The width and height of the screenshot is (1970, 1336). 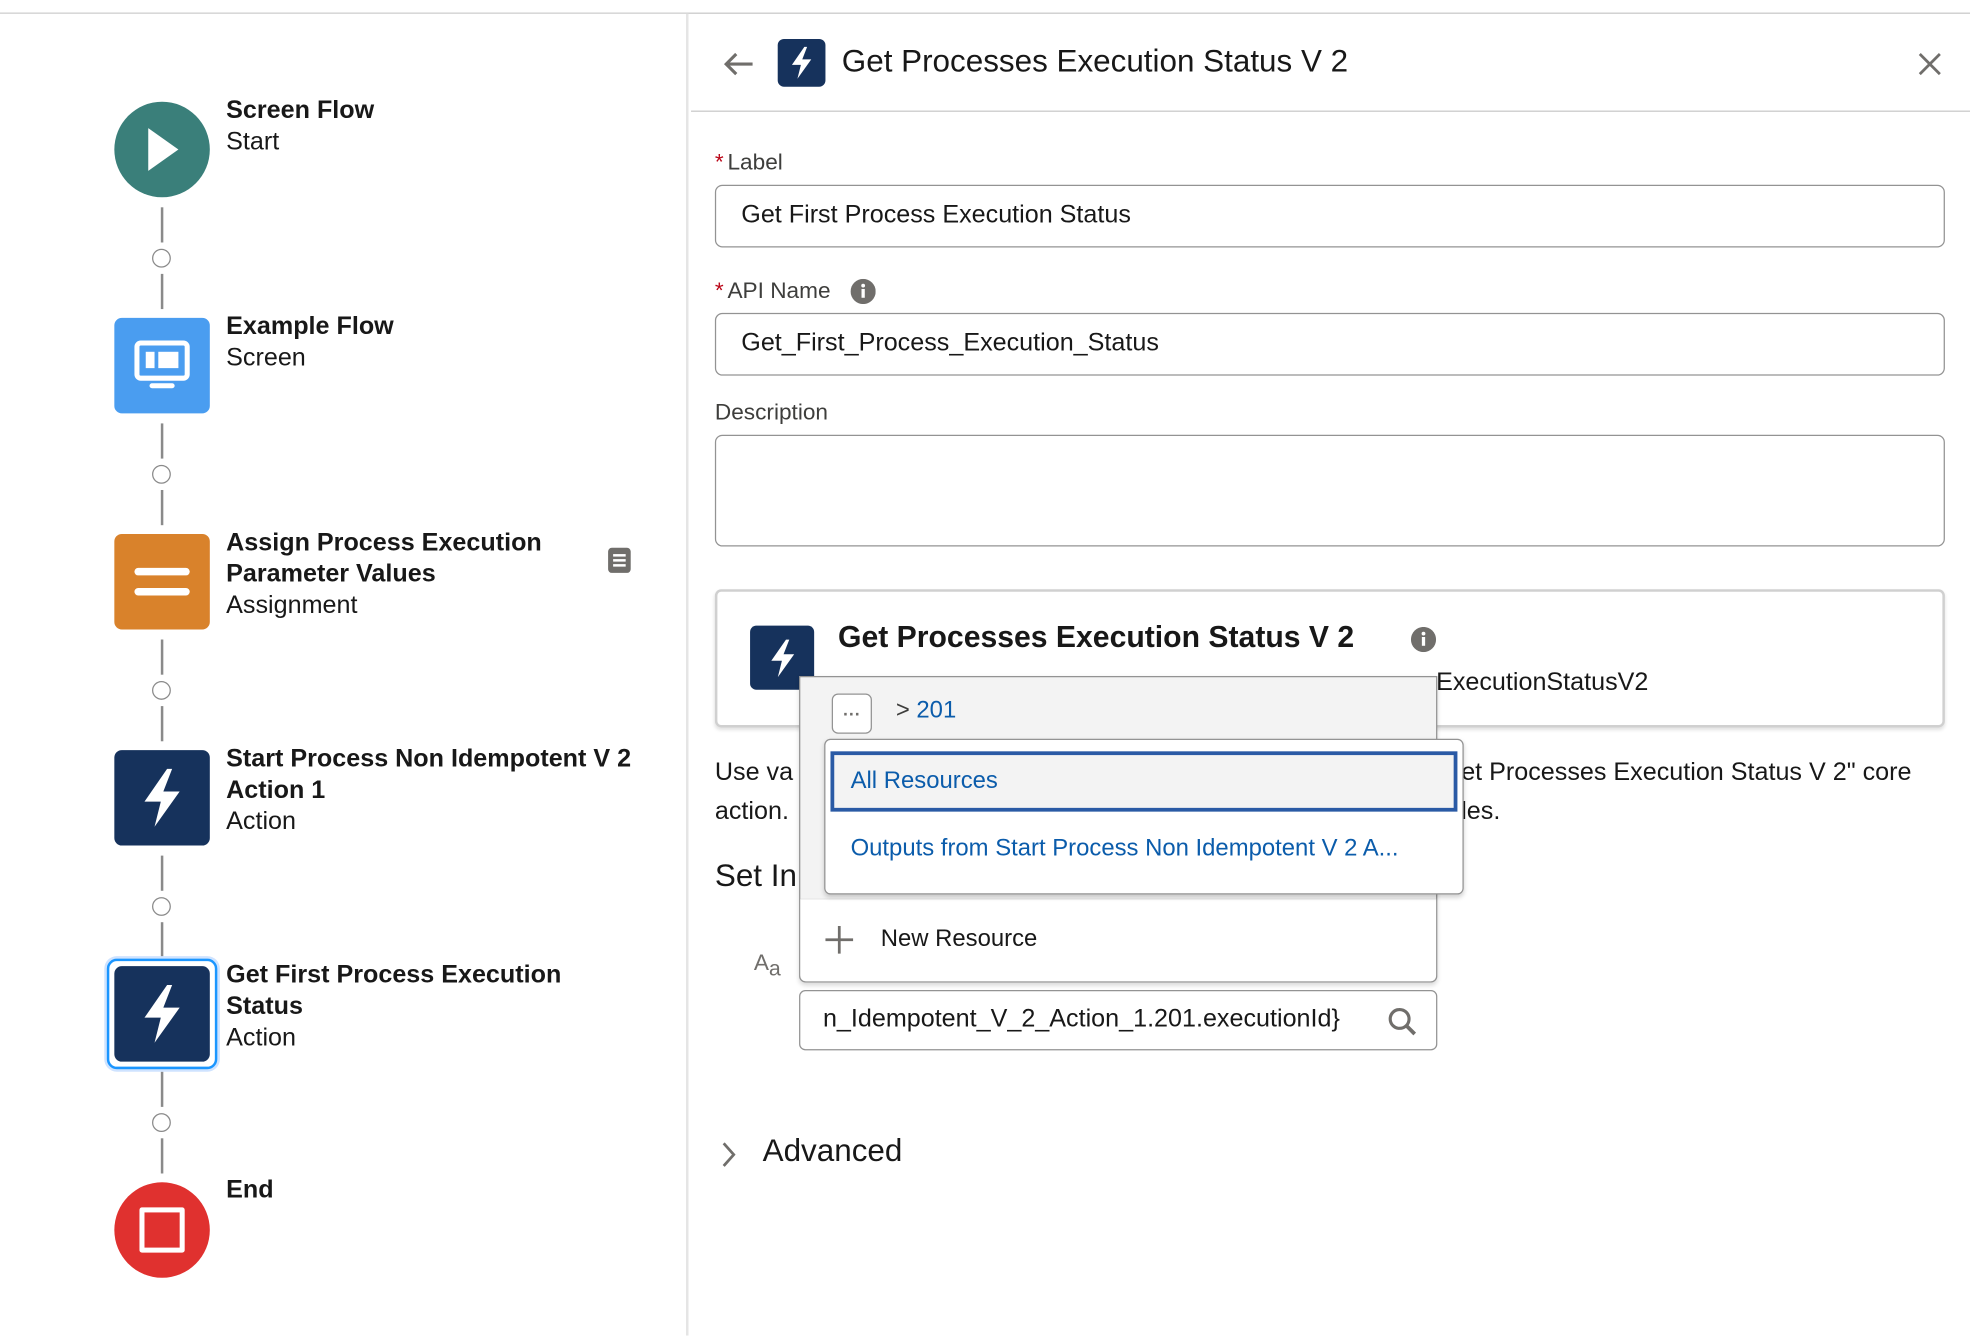 What do you see at coordinates (1330, 111) in the screenshot?
I see `header-divider` at bounding box center [1330, 111].